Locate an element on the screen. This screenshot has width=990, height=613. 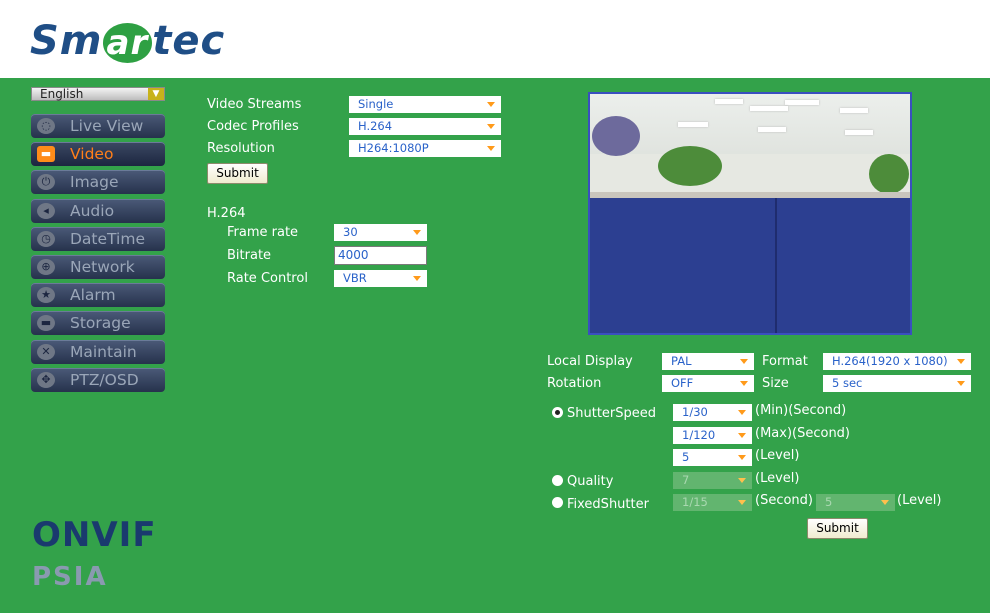
frame-rate-select: 30 is located at coordinates (380, 232).